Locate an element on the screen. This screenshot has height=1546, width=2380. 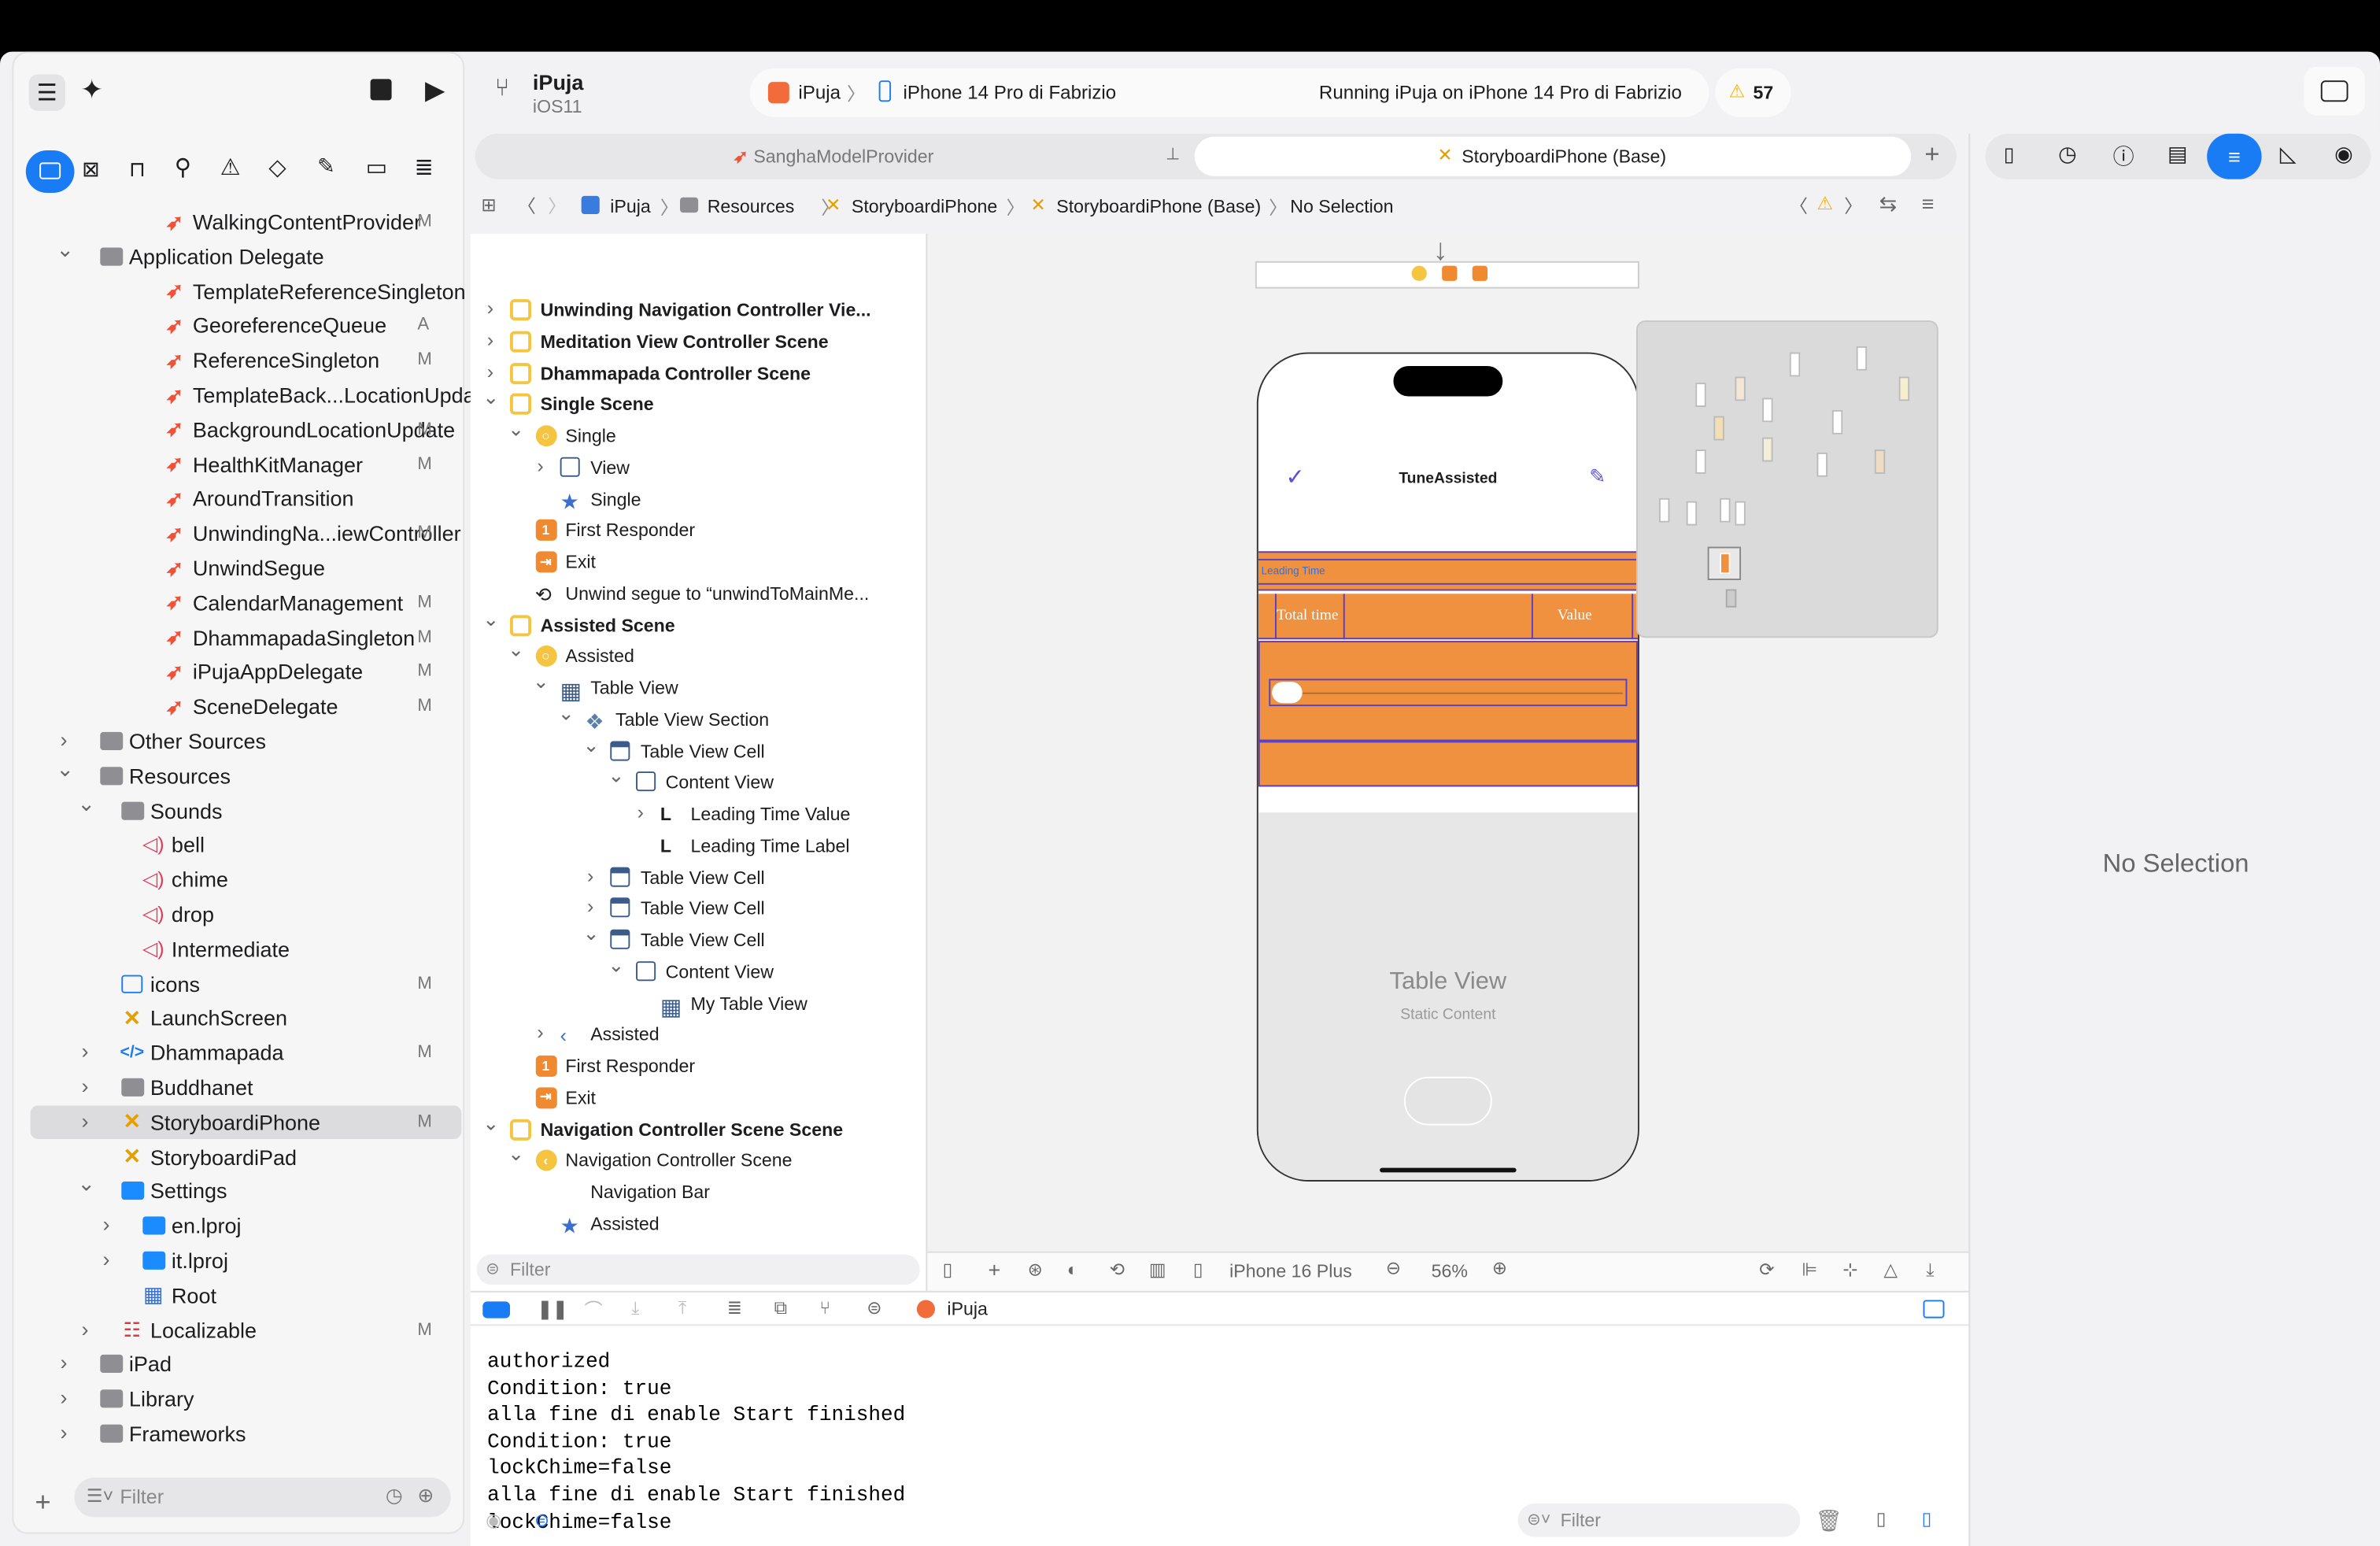
debug-process: iPuja is located at coordinates (967, 1309).